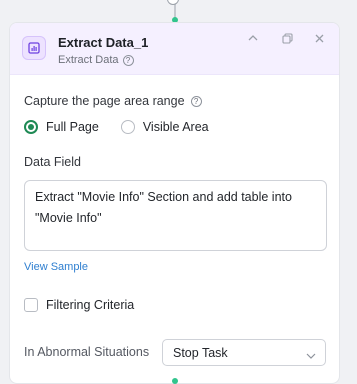  I want to click on radio-label: Full Page, so click(72, 127).